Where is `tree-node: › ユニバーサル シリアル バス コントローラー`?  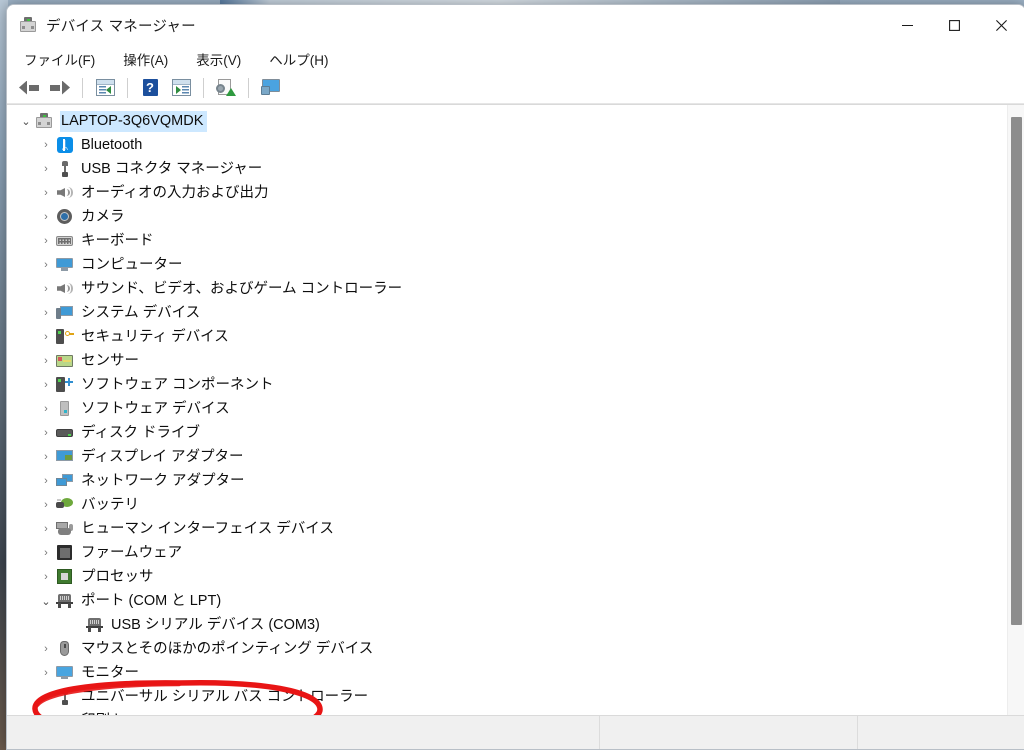
tree-node: › ユニバーサル シリアル バス コントローラー is located at coordinates (507, 697).